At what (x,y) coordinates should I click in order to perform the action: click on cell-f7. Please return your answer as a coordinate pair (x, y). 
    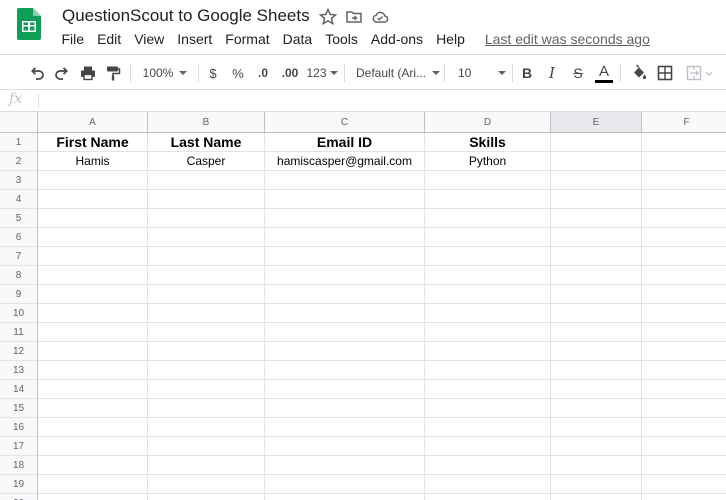
    Looking at the image, I should click on (684, 256).